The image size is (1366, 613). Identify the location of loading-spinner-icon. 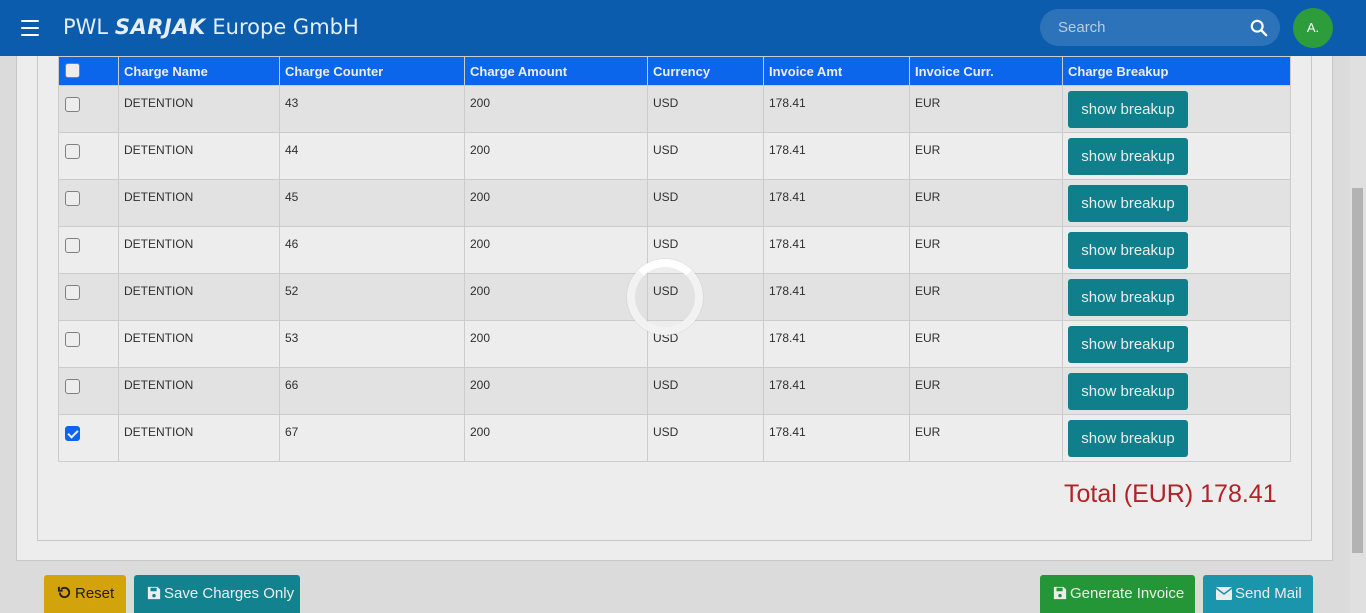
(665, 297).